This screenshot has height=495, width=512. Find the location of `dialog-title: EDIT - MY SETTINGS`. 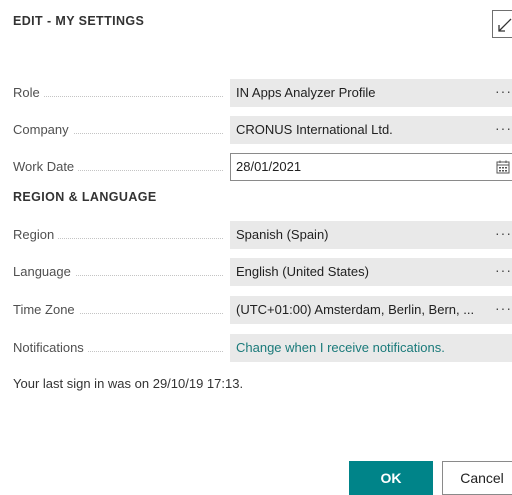

dialog-title: EDIT - MY SETTINGS is located at coordinates (79, 21).